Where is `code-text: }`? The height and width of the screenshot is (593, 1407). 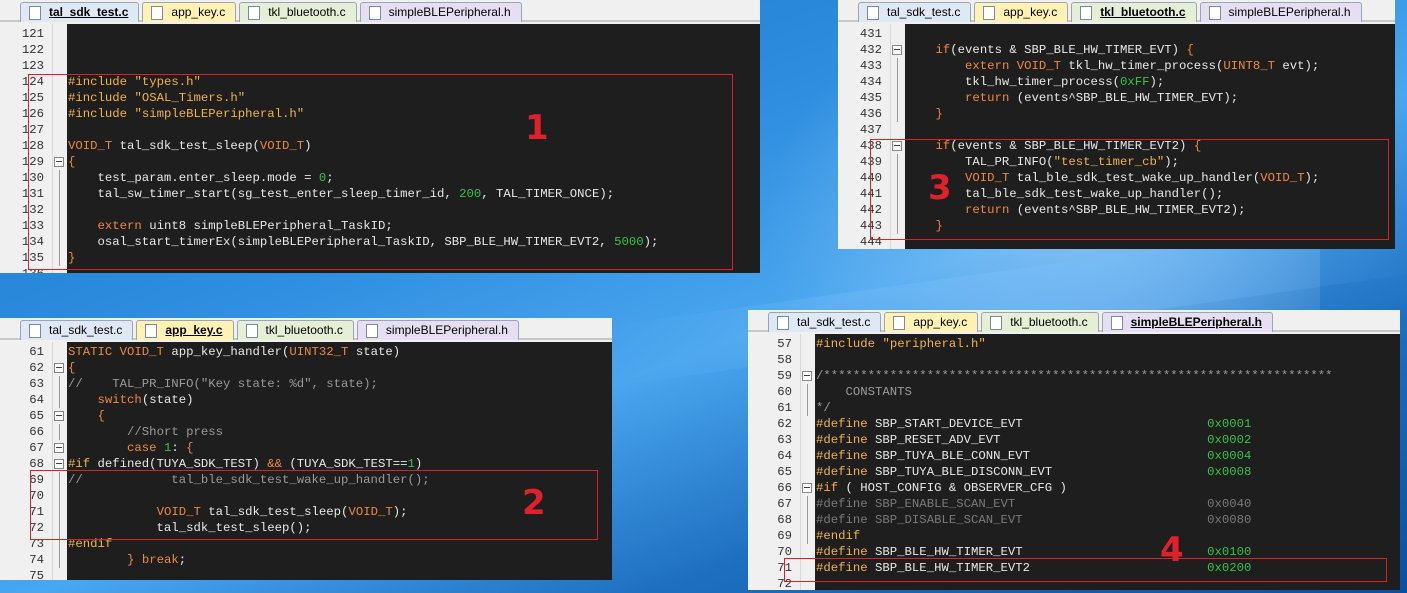 code-text: } is located at coordinates (924, 114).